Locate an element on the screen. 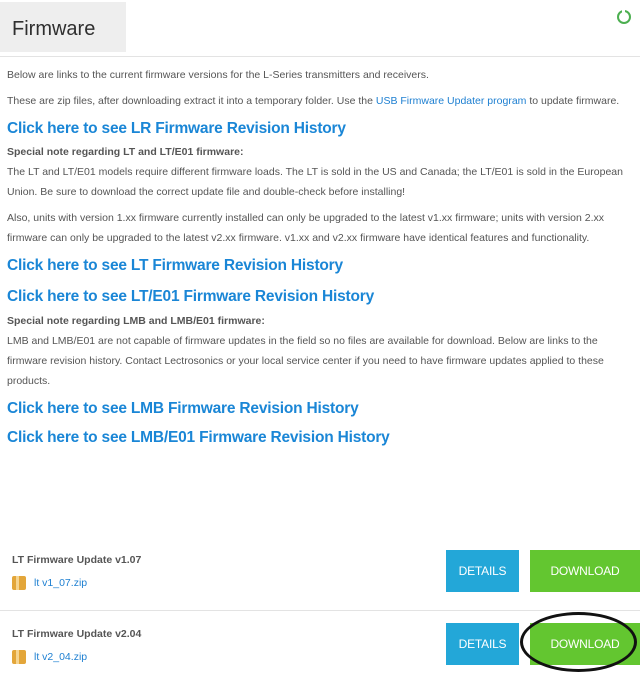  header-divider is located at coordinates (320, 56).